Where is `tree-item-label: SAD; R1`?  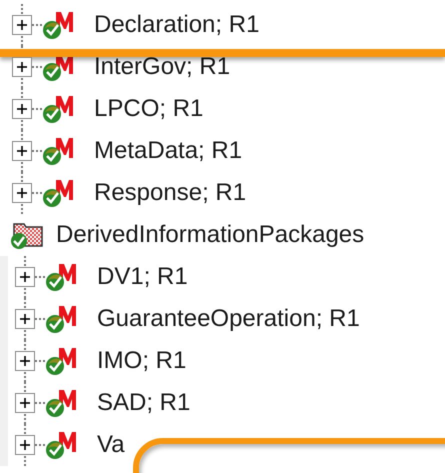 tree-item-label: SAD; R1 is located at coordinates (143, 403).